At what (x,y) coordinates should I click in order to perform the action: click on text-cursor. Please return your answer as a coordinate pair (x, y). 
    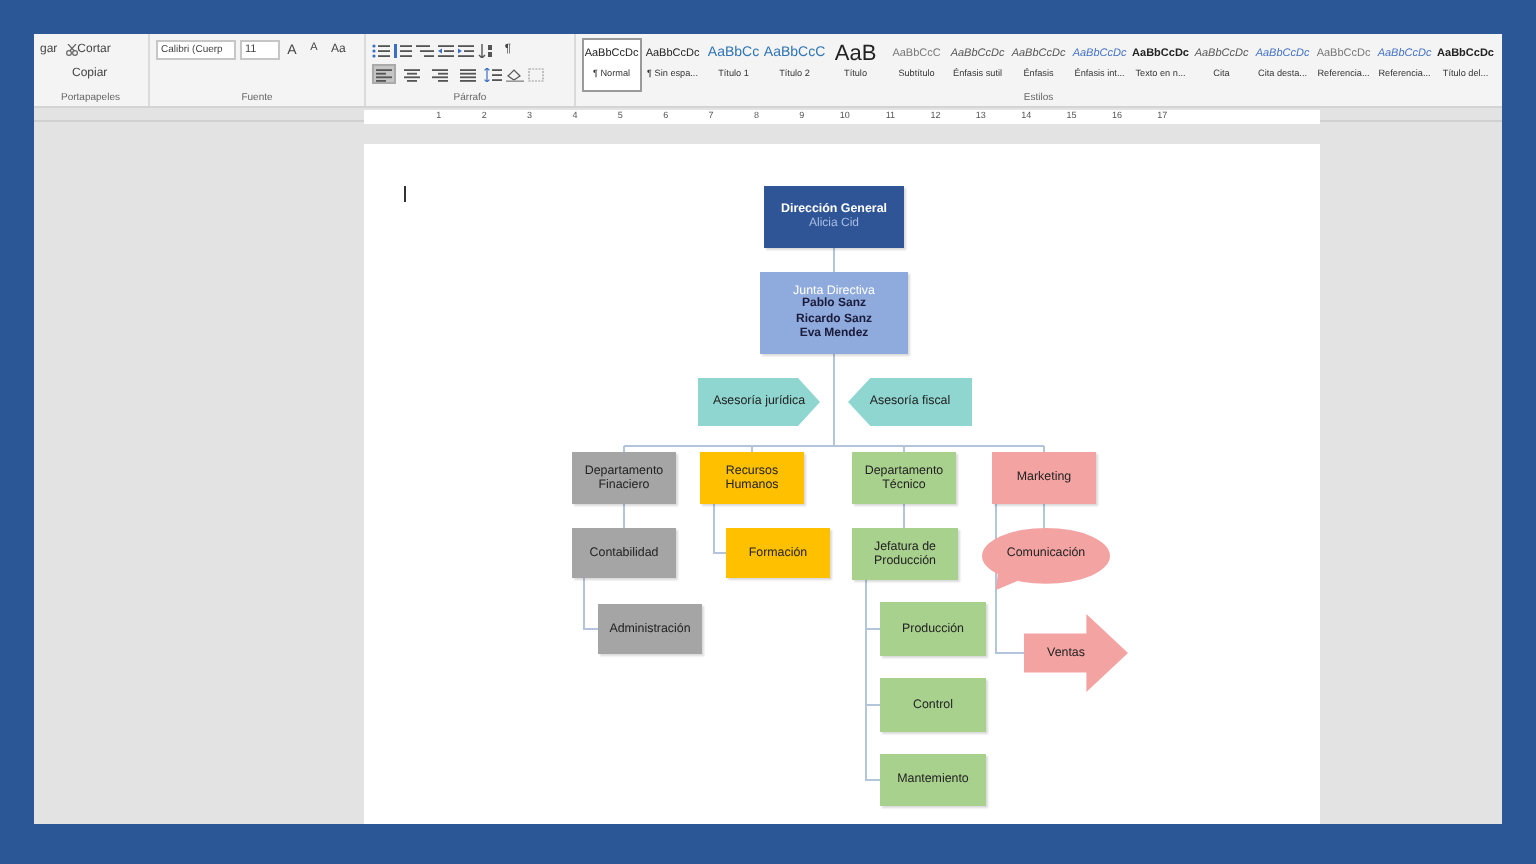
    Looking at the image, I should click on (405, 194).